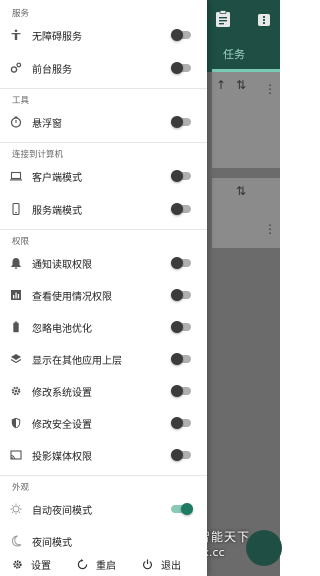 This screenshot has height=576, width=320. Describe the element at coordinates (103, 68) in the screenshot. I see `row-foreground-service: 前台服务` at that location.